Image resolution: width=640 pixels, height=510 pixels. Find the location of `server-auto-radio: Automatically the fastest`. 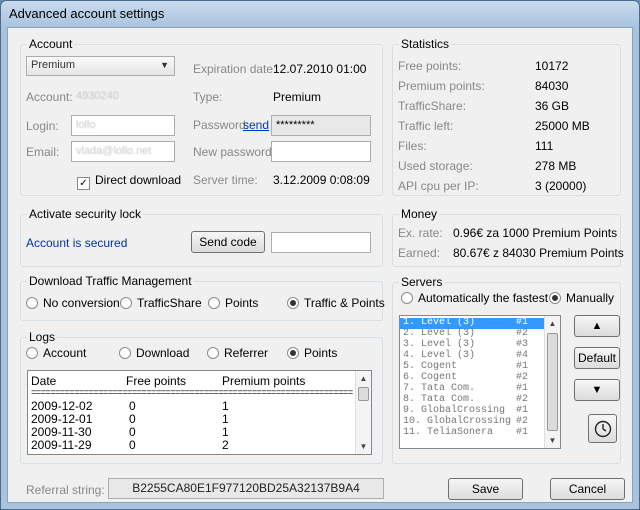

server-auto-radio: Automatically the fastest is located at coordinates (474, 298).